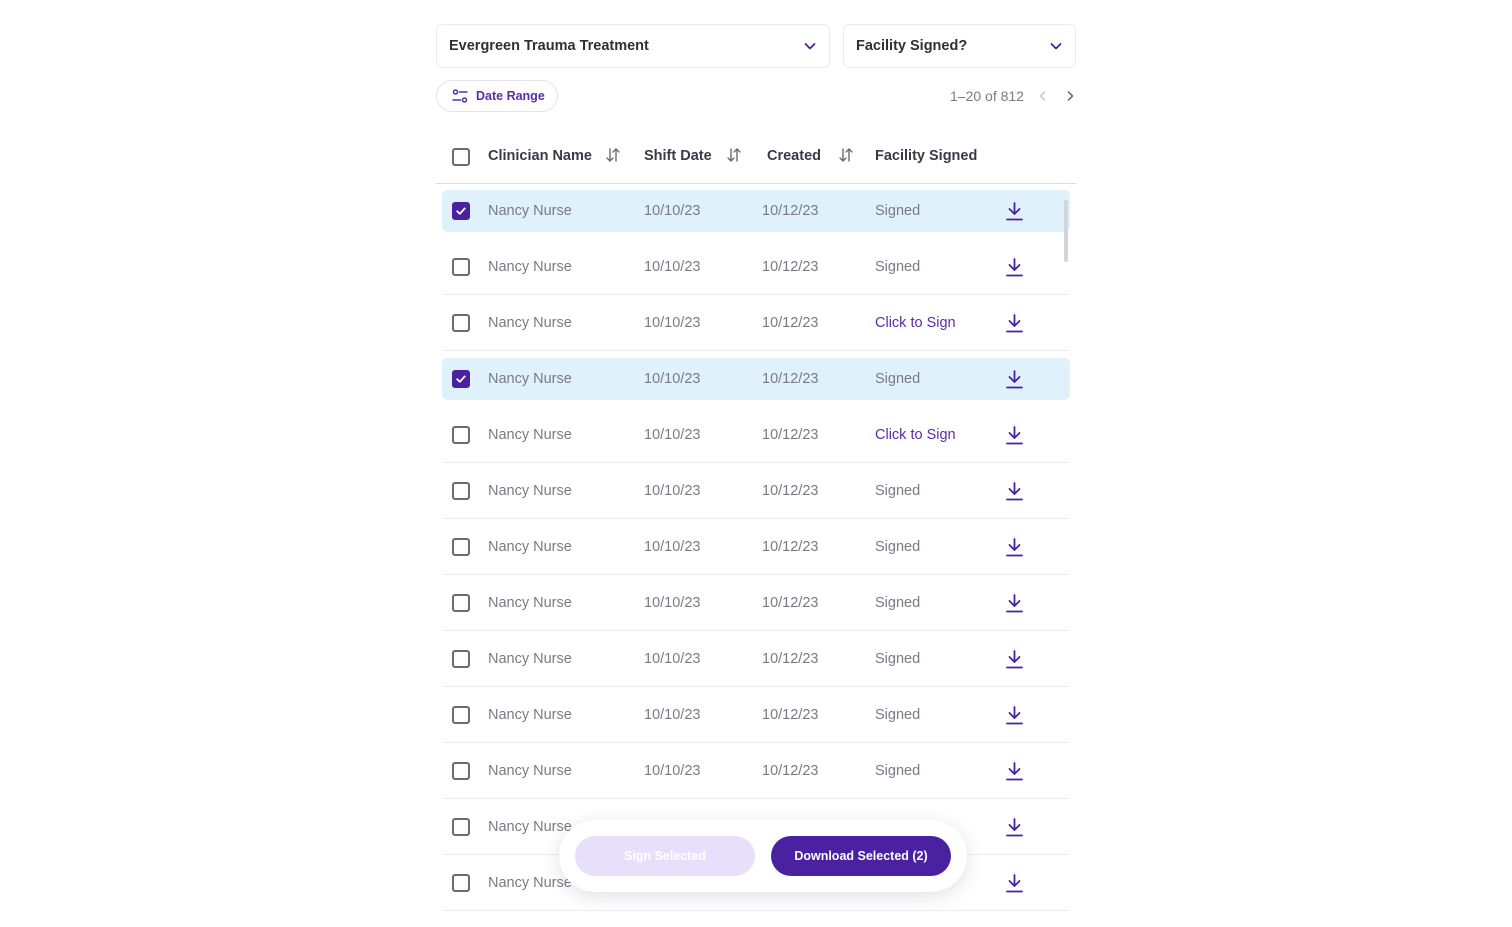  I want to click on column-header-clinician-name: Clinician Name, so click(540, 156).